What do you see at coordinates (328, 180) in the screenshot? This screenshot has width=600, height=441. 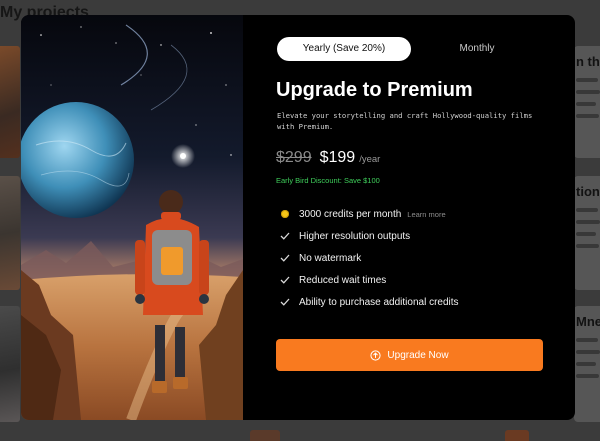 I see `discount-note: Early Bird Discount: Save $100` at bounding box center [328, 180].